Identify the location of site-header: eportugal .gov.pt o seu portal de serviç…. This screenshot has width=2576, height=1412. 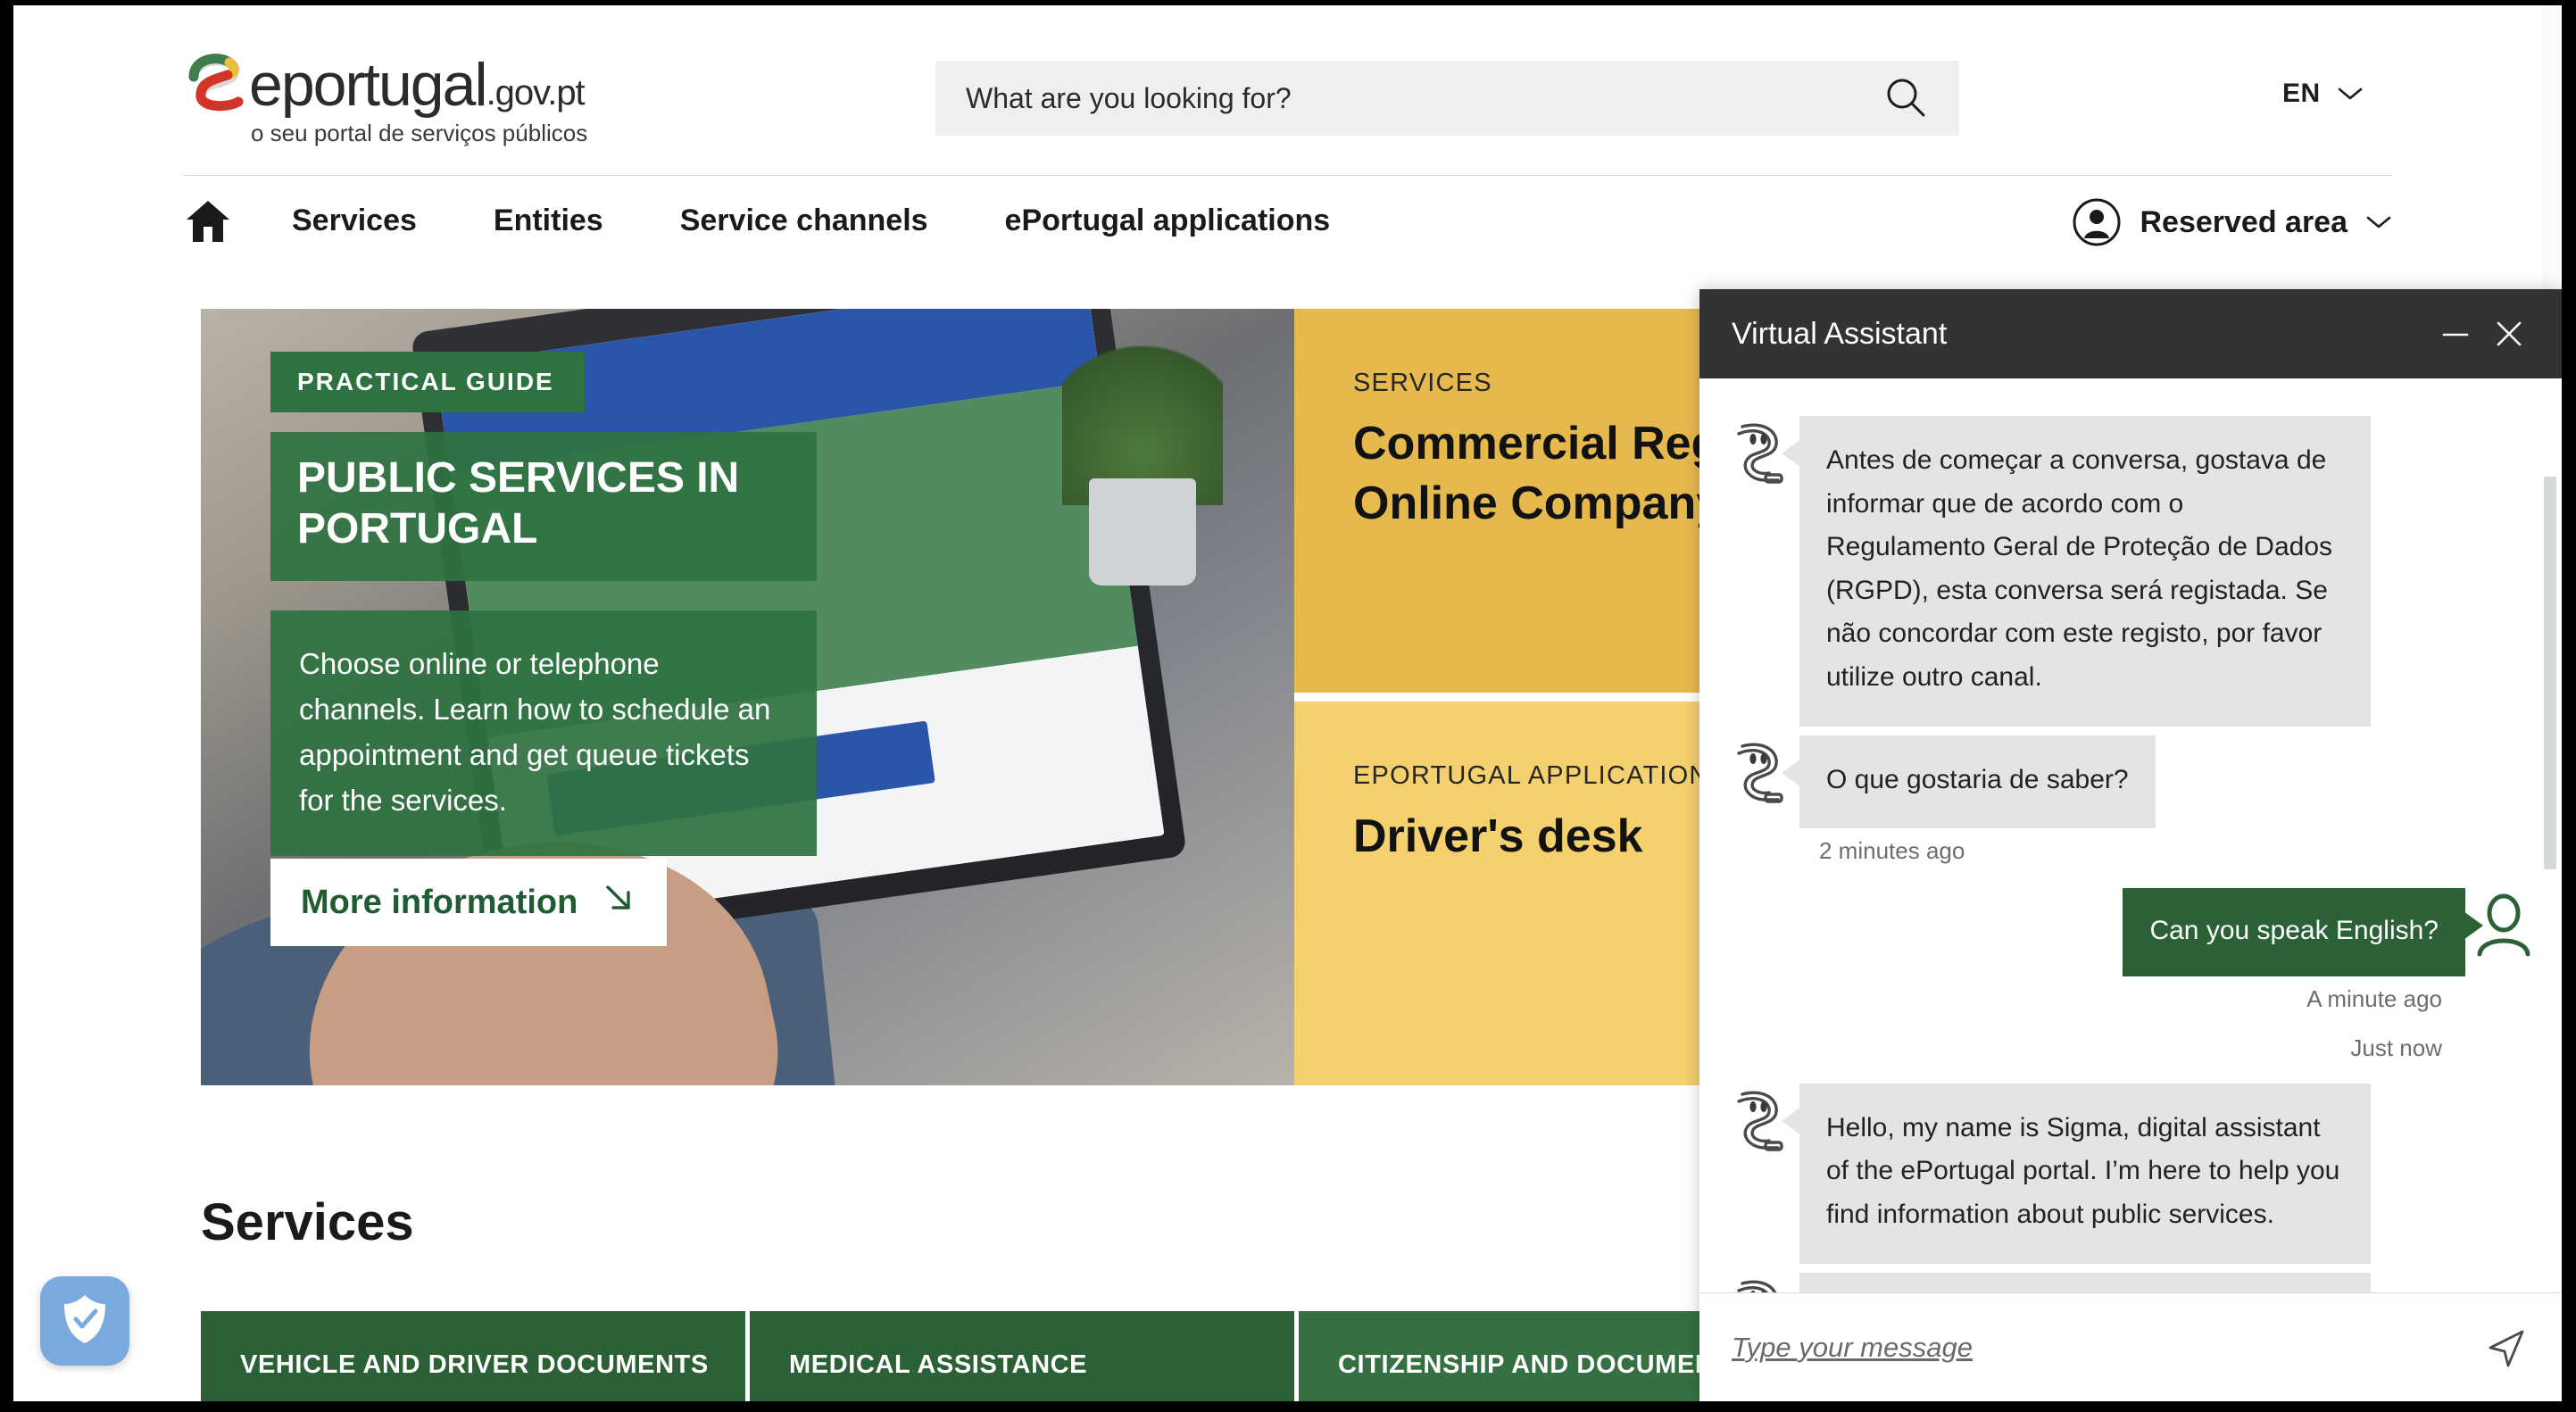
(1288, 90).